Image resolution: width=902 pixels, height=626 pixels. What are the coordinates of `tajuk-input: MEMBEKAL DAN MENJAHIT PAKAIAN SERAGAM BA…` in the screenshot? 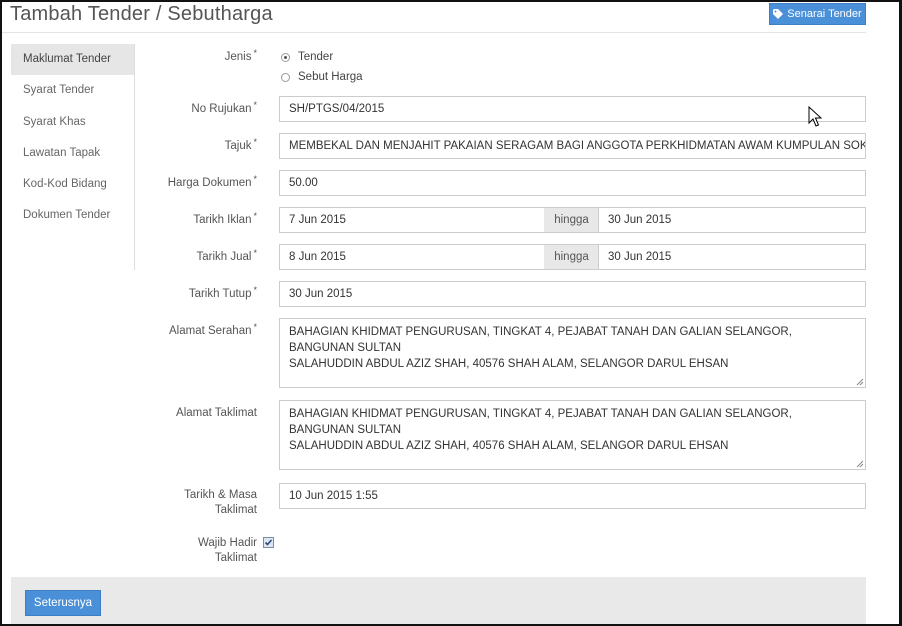 It's located at (572, 146).